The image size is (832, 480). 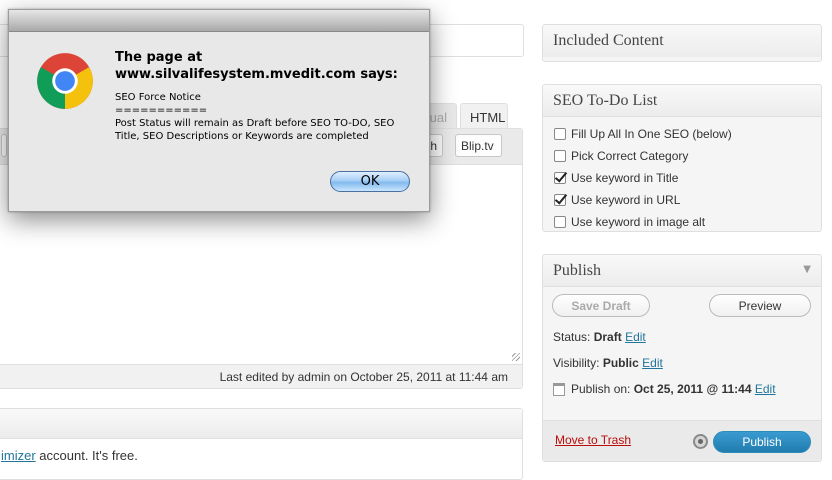 I want to click on ok-button: OK, so click(x=370, y=181).